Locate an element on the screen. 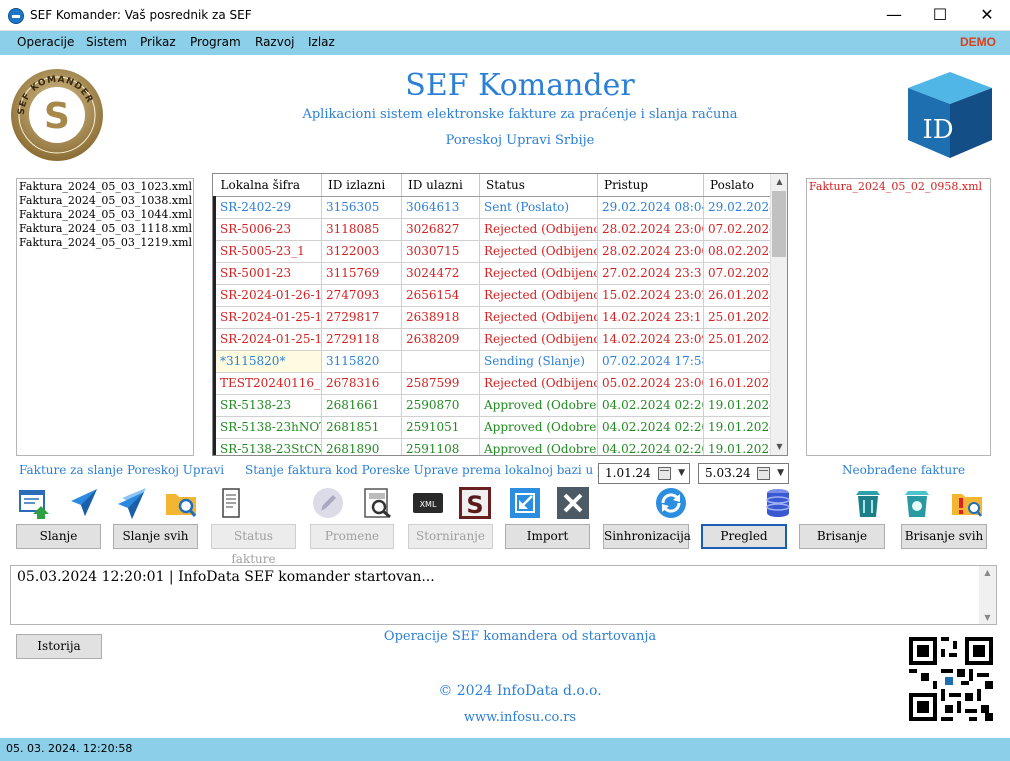 The width and height of the screenshot is (1010, 761). table-cell: 27.02.2024 23:31:16 is located at coordinates (650, 273).